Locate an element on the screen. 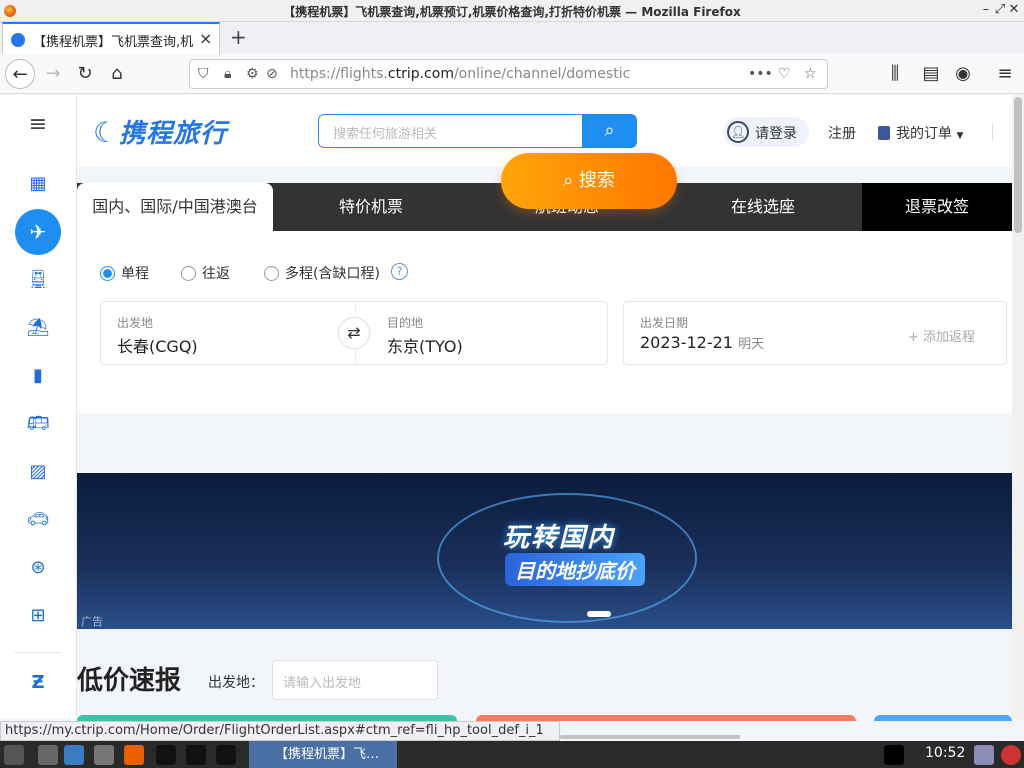  radio-checked-icon is located at coordinates (107, 273).